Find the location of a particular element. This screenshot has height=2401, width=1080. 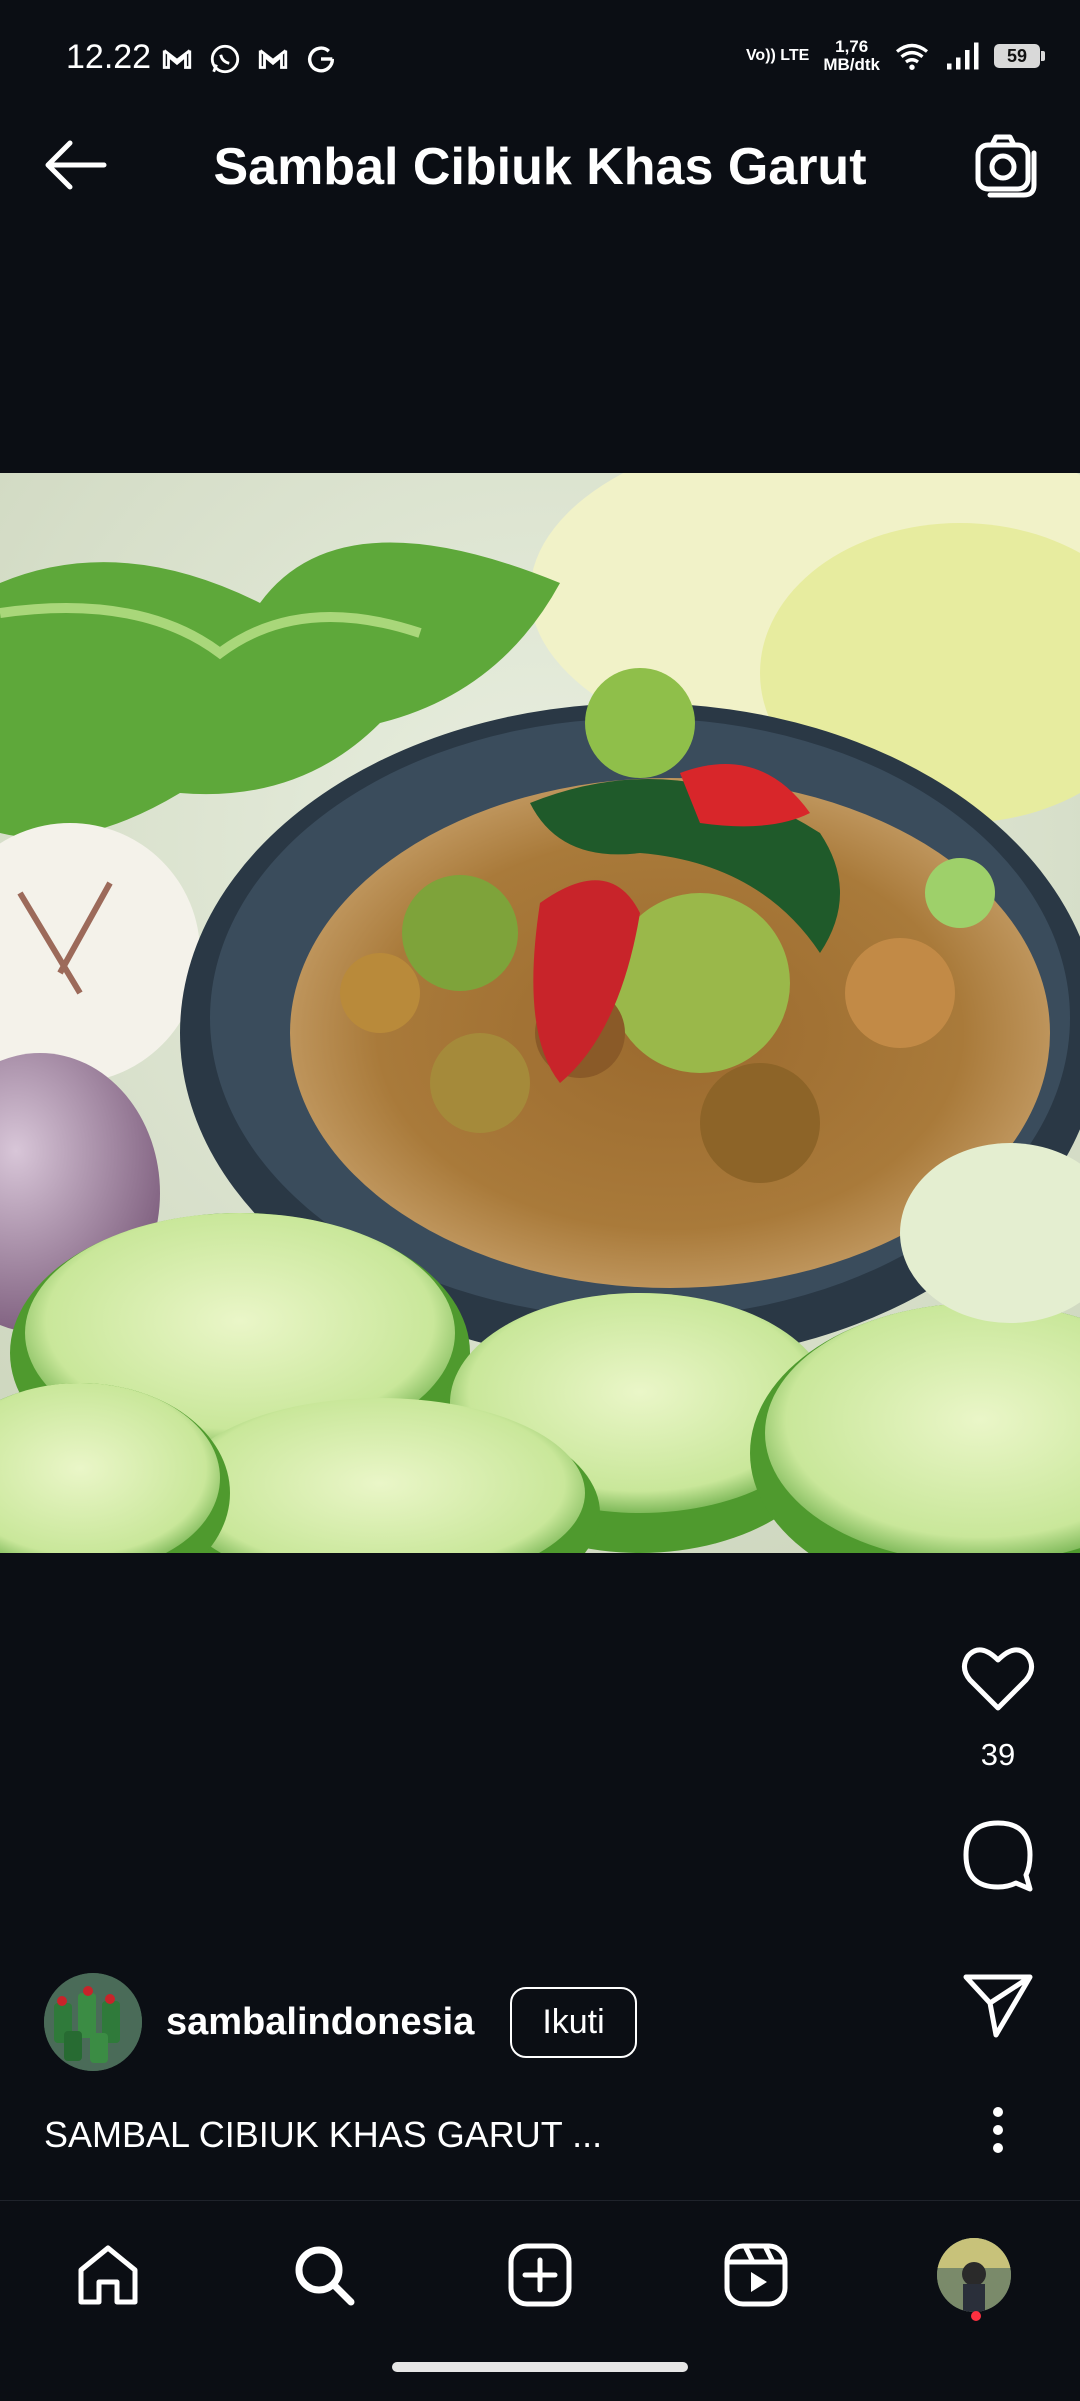

search-icon is located at coordinates (325, 2276).